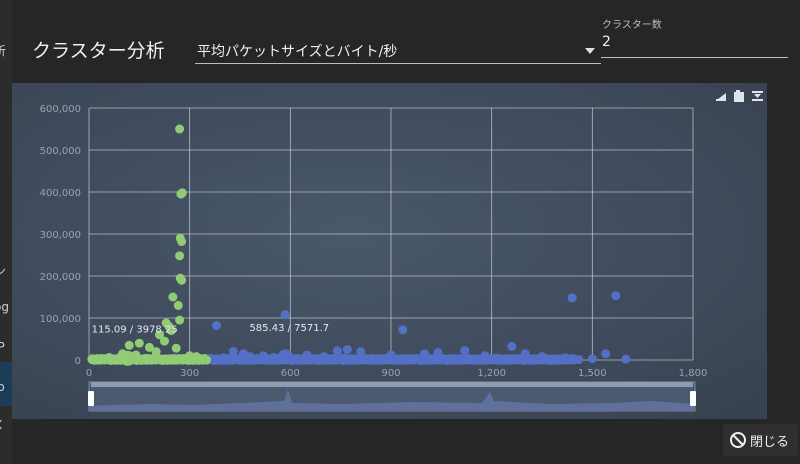 The width and height of the screenshot is (800, 464). I want to click on x-tick-label: 1,800, so click(693, 373).